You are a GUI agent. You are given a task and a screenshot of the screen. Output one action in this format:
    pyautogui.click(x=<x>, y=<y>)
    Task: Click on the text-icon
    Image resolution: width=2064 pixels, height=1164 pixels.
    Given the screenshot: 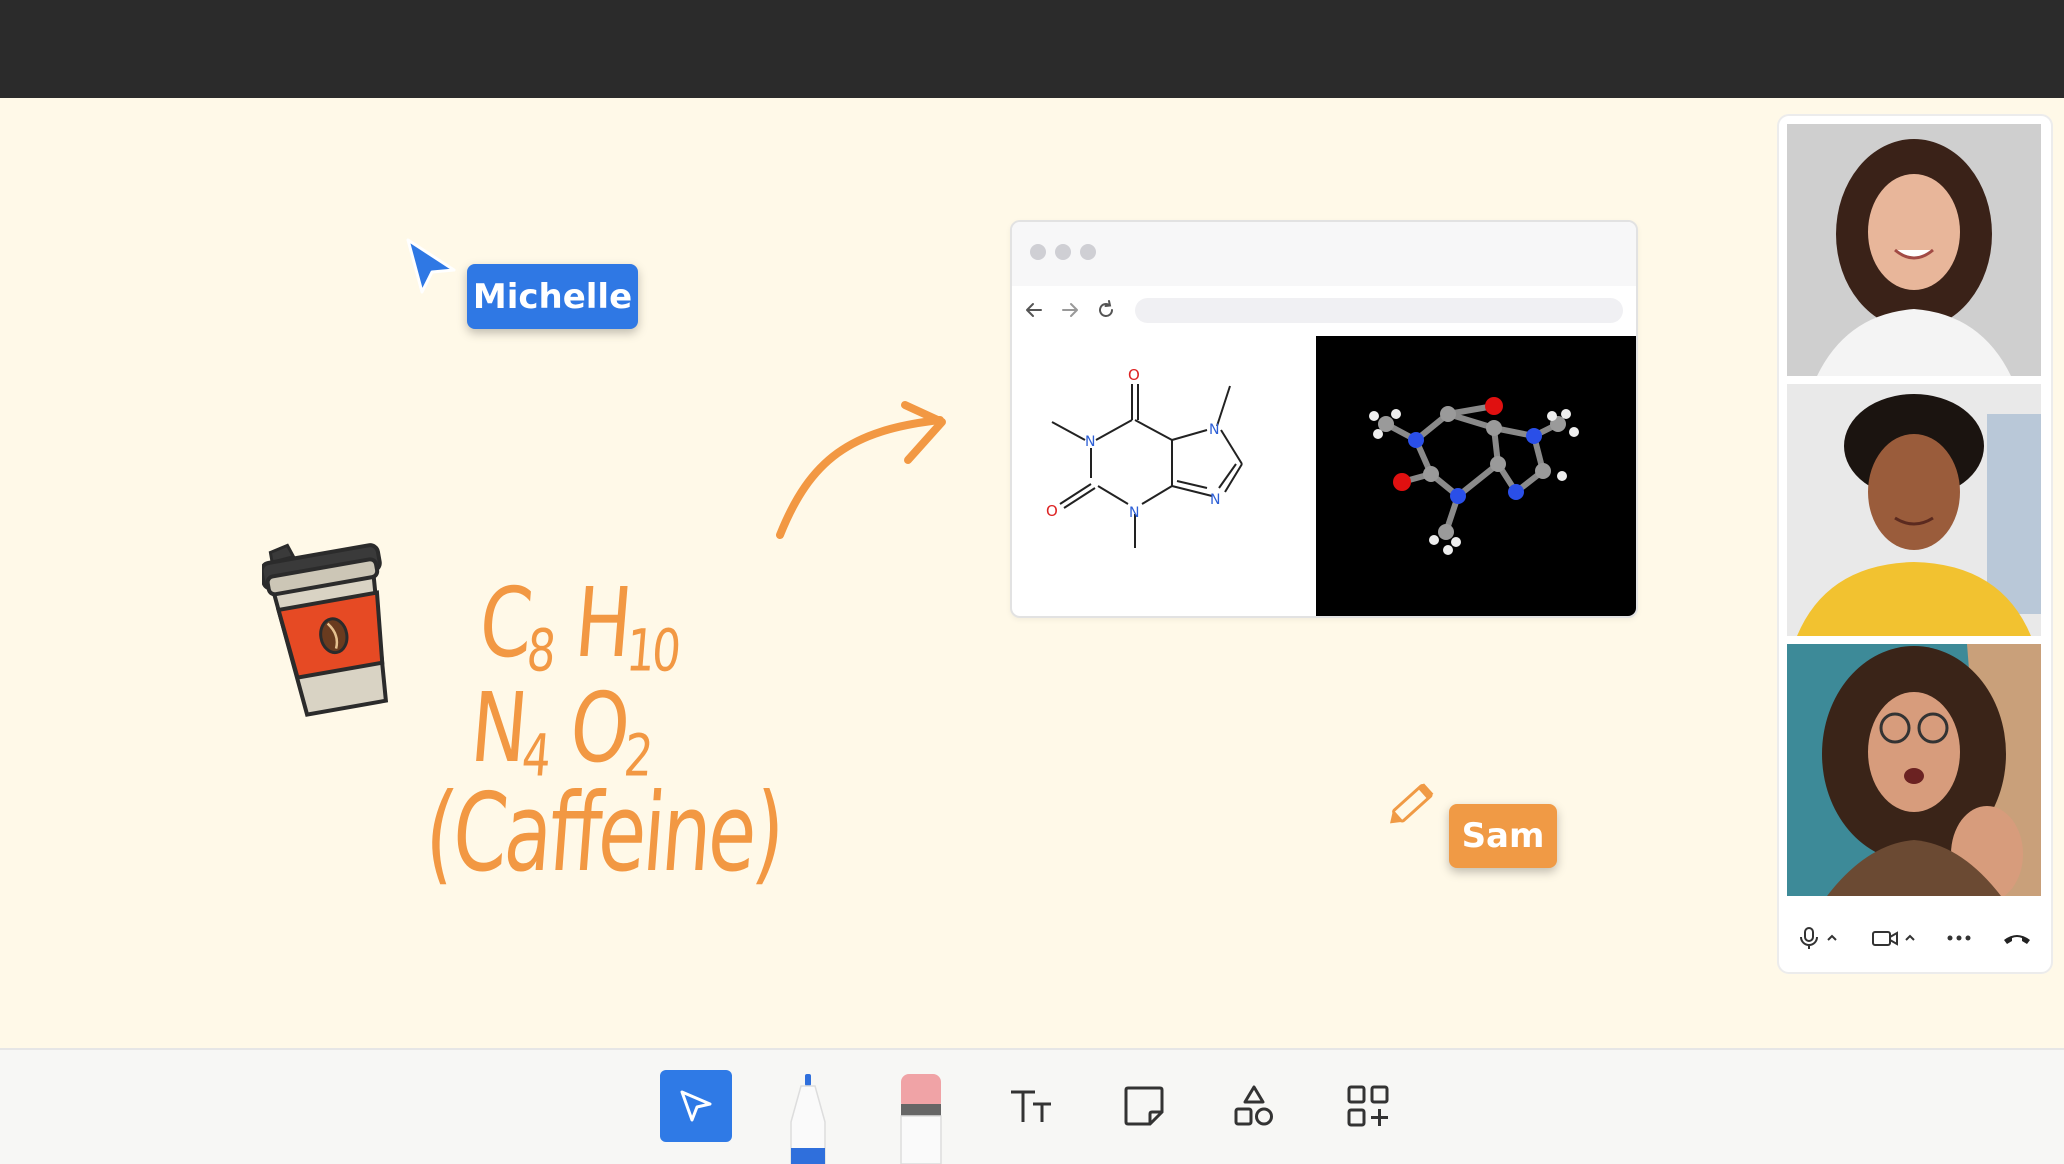 What is the action you would take?
    pyautogui.click(x=1031, y=1106)
    